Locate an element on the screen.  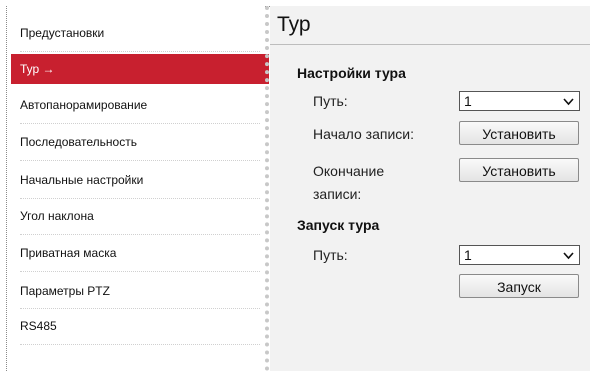
sidebar-item-label: Начальные настройки is located at coordinates (82, 180).